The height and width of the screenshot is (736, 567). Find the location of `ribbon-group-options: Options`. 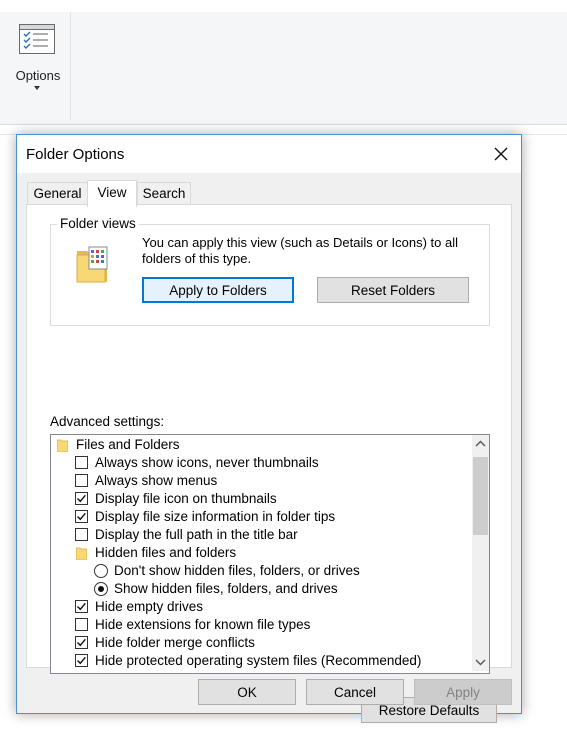

ribbon-group-options: Options is located at coordinates (39, 66).